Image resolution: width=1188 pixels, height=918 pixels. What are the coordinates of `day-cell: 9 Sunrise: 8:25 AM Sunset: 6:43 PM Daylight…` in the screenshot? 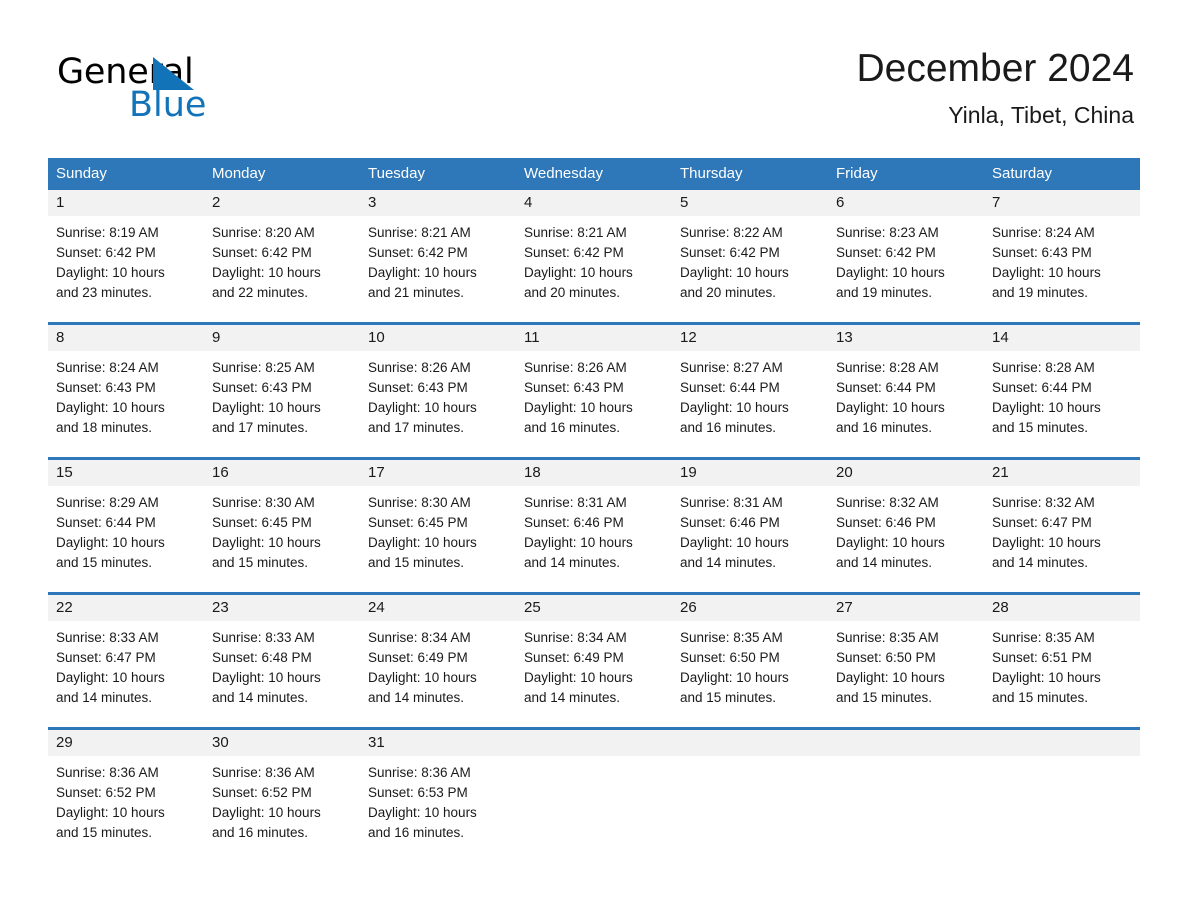 It's located at (282, 390).